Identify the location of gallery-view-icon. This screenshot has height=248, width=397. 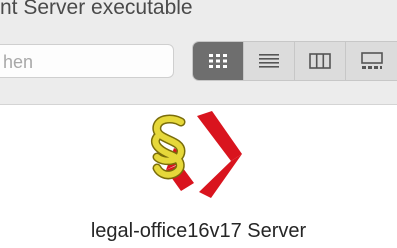
(371, 60).